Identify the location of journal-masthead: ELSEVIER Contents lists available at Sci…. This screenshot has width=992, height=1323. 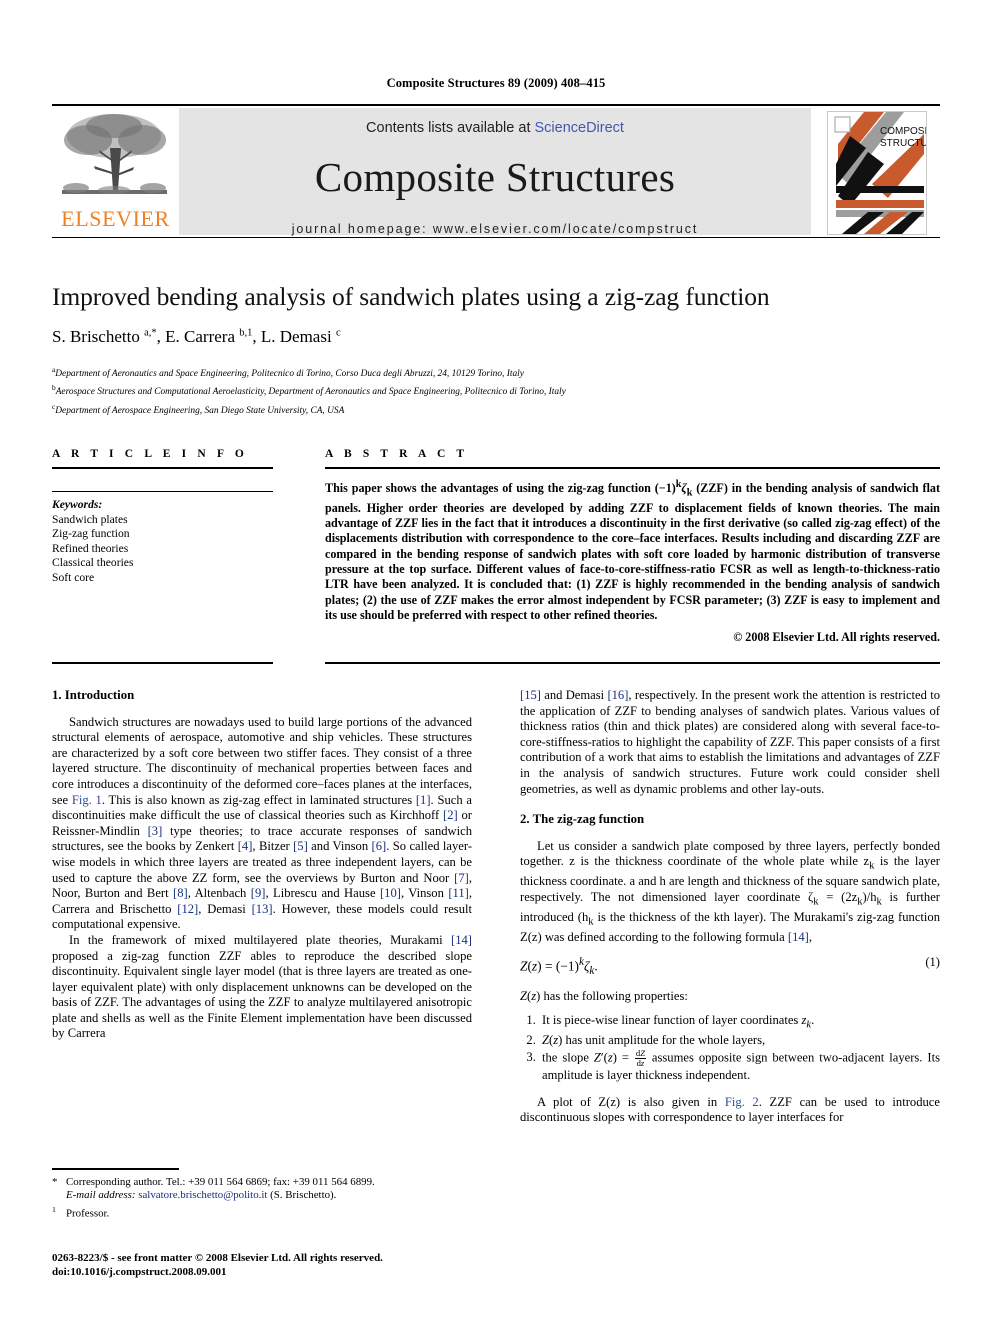
(496, 171).